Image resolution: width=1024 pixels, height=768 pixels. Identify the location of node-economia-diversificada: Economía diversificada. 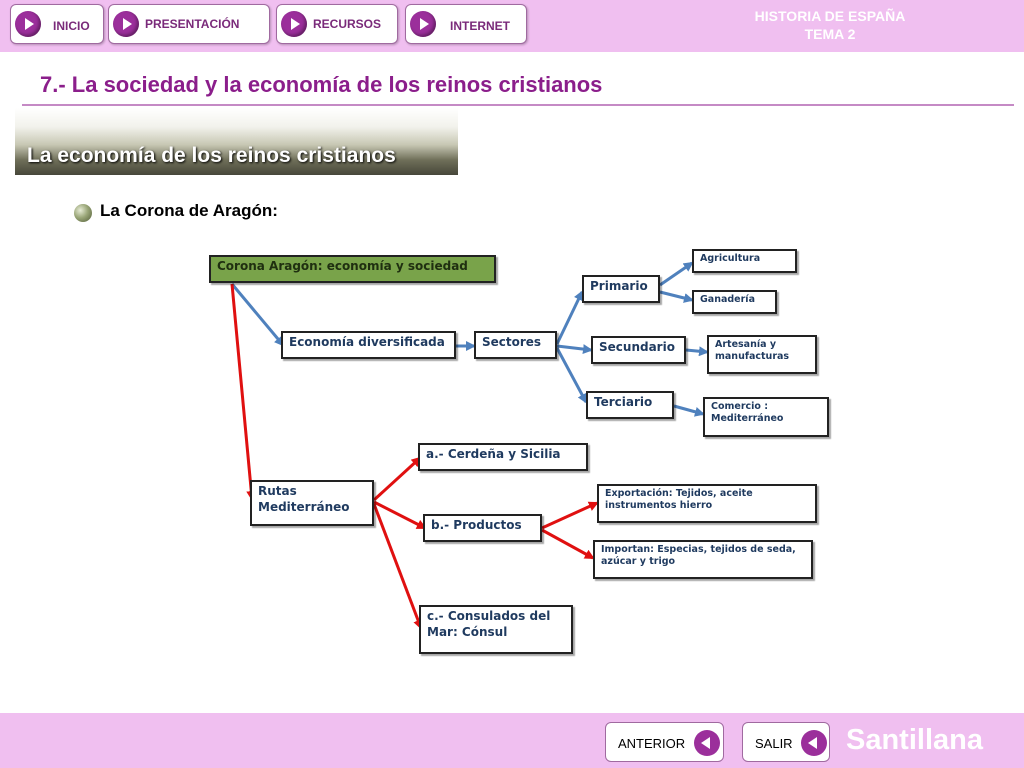
(368, 345).